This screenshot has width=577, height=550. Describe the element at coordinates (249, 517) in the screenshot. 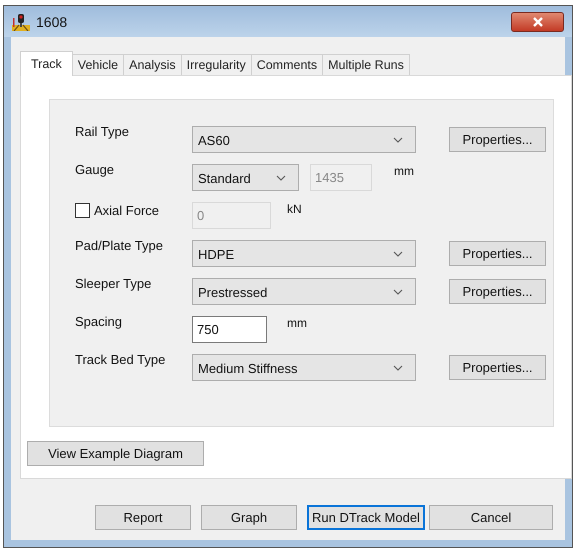

I see `dialog-button: Graph` at that location.